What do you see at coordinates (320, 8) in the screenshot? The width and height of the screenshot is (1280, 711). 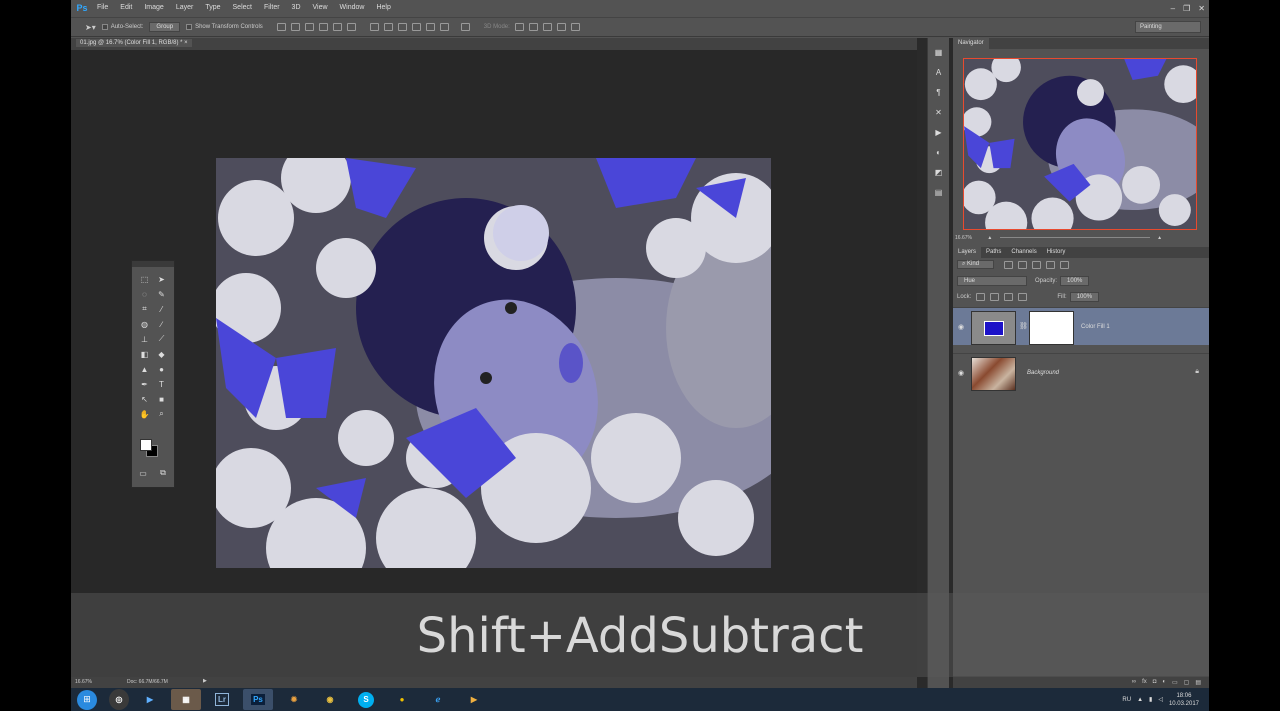 I see `menu-view: View` at bounding box center [320, 8].